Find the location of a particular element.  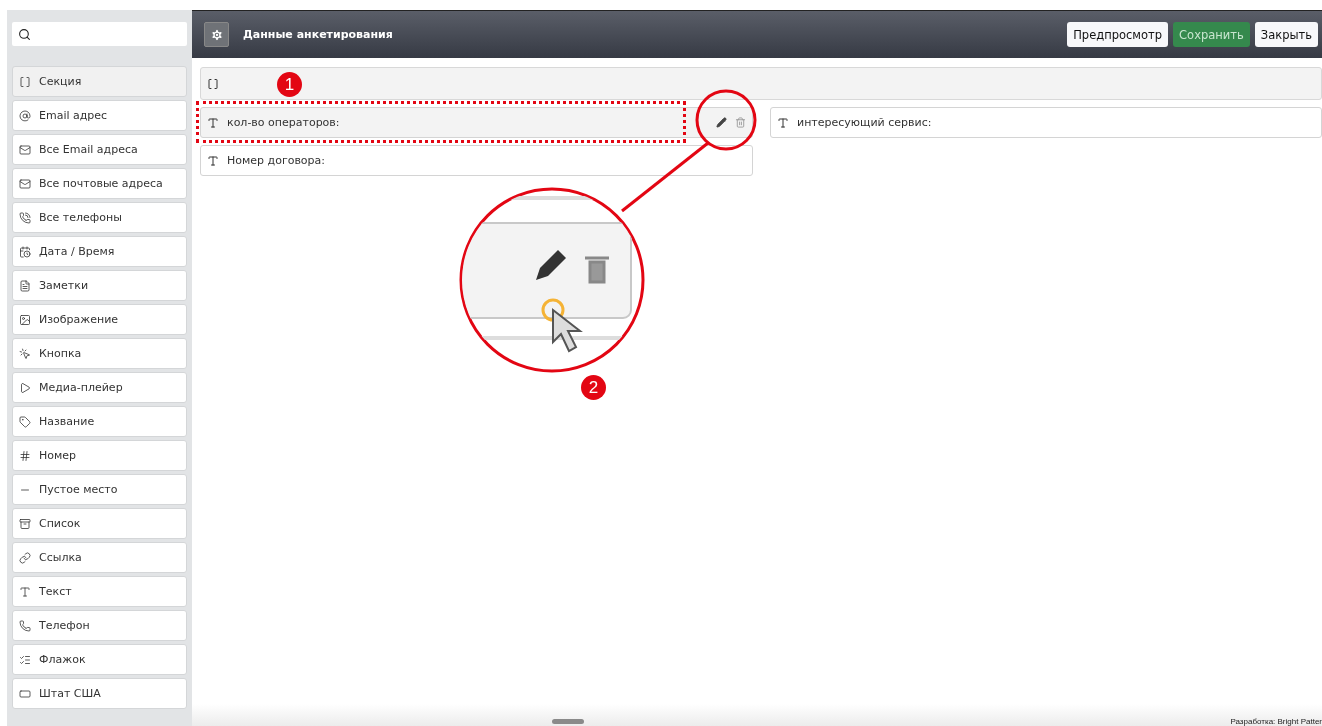

sidebar-item: Email адрес is located at coordinates (99, 115).